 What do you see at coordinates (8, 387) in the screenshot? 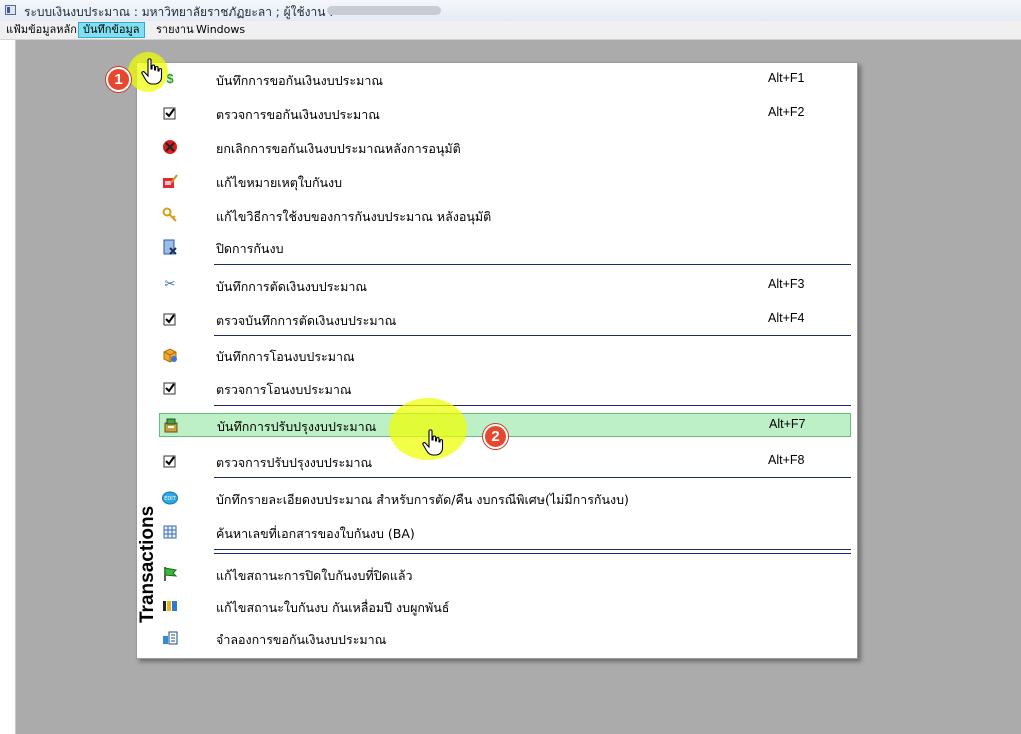
I see `left-frame` at bounding box center [8, 387].